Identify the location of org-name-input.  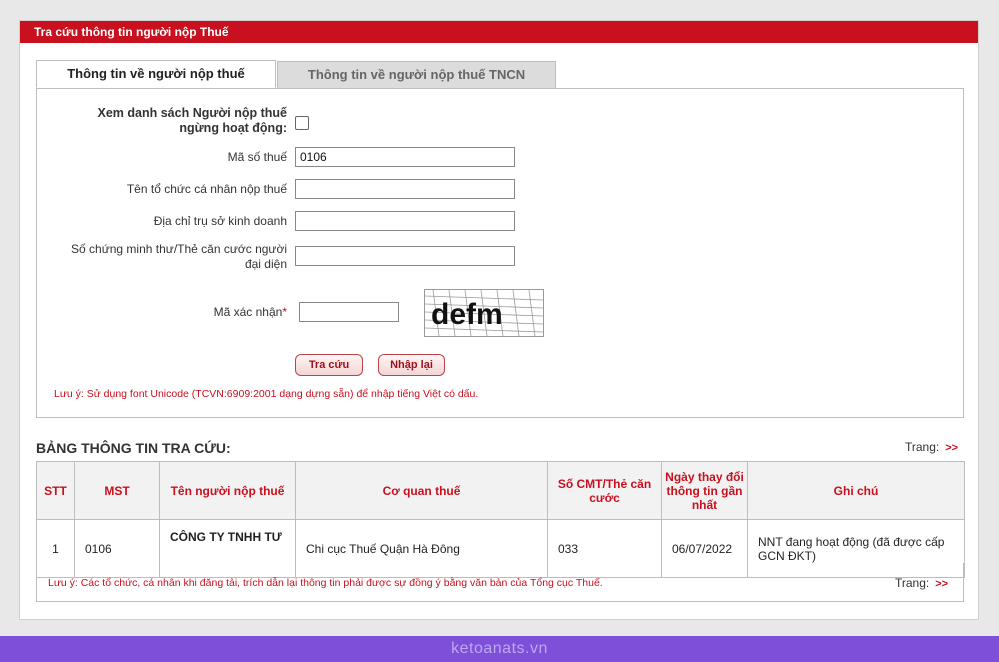
(405, 189).